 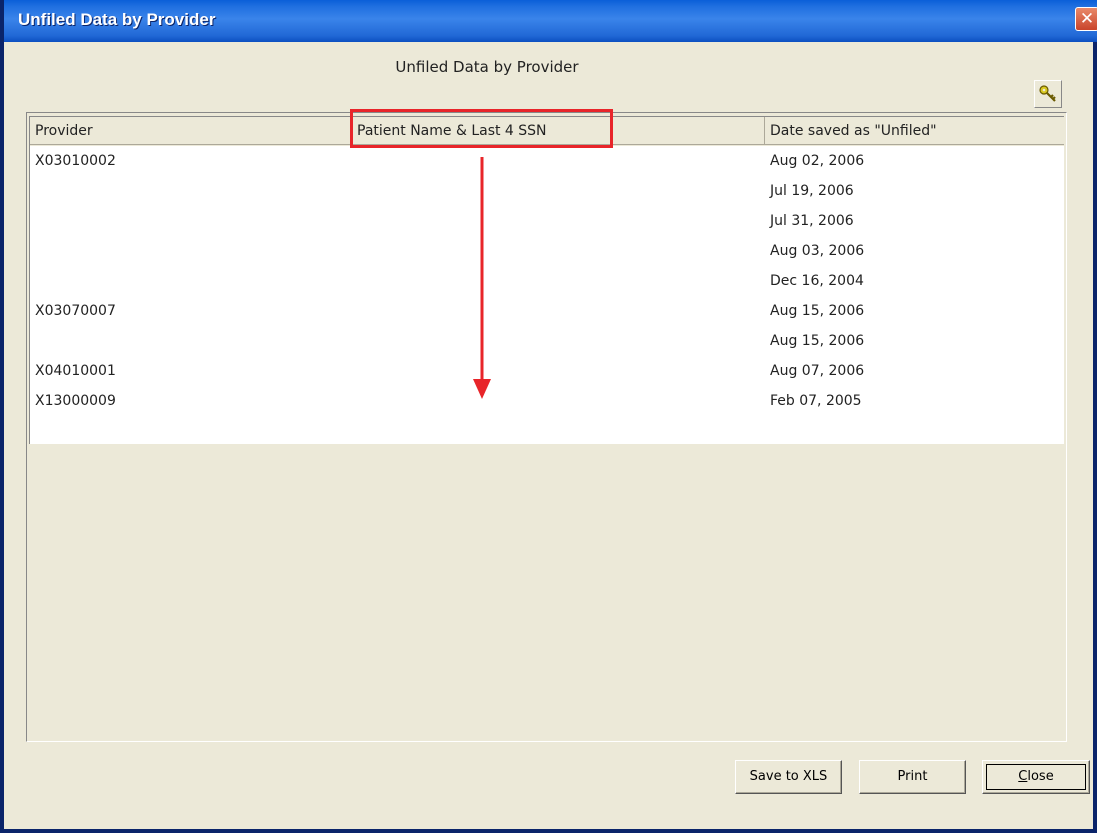 What do you see at coordinates (75, 371) in the screenshot?
I see `provider-cell: X04010001` at bounding box center [75, 371].